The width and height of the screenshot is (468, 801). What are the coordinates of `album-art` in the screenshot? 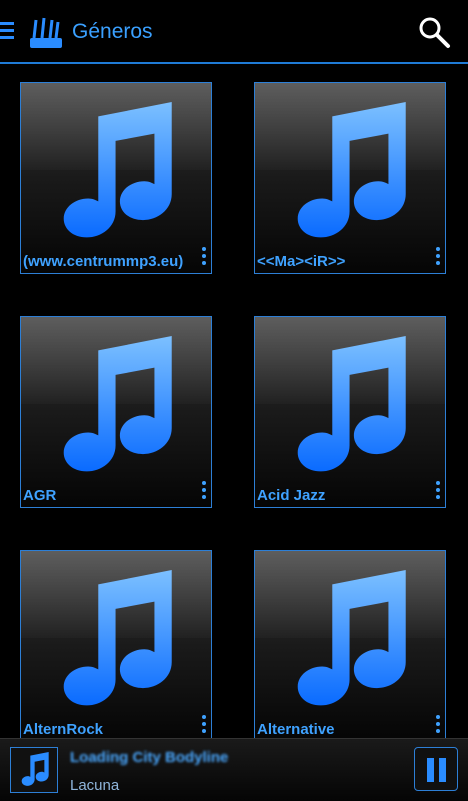 It's located at (34, 770).